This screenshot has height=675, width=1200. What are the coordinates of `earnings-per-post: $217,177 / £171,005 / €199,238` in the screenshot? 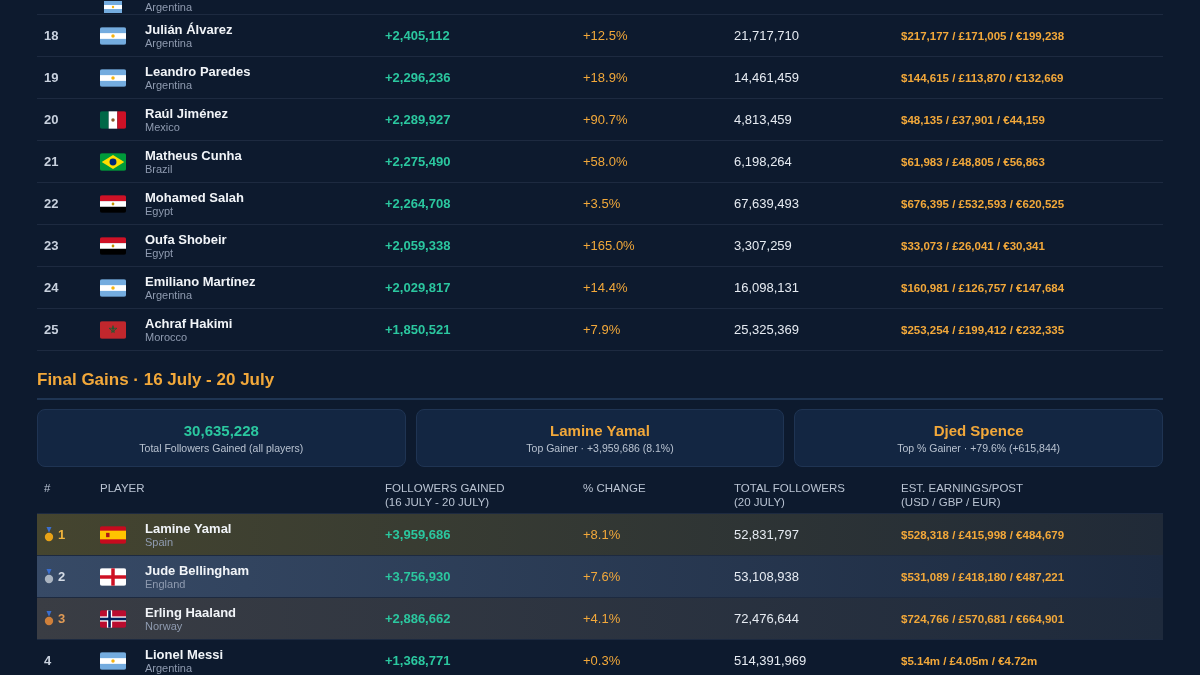 It's located at (983, 35).